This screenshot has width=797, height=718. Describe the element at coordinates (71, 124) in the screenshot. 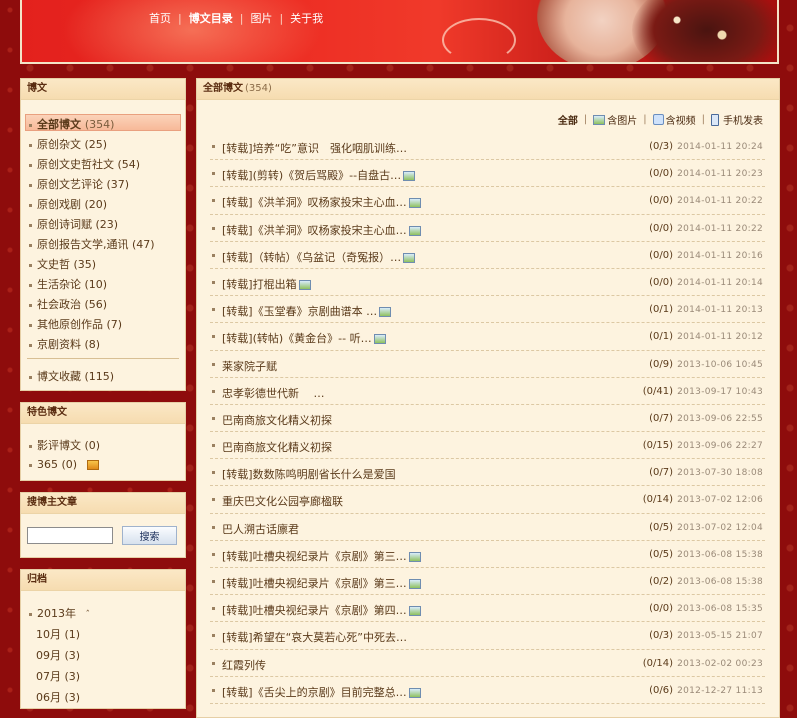

I see `category-item-all: 全部博文 (354)` at that location.